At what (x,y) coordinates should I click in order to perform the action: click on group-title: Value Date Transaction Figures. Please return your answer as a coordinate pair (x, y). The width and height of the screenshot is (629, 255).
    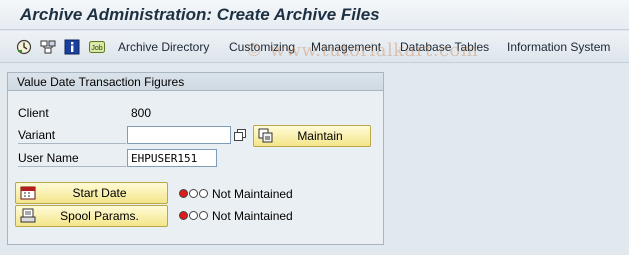
    Looking at the image, I should click on (195, 82).